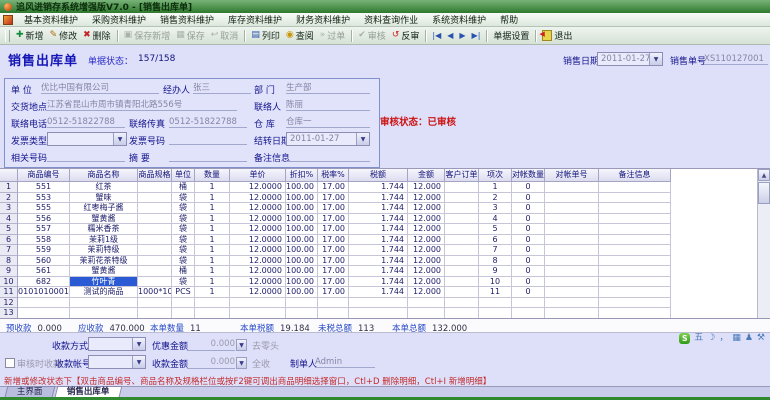 The width and height of the screenshot is (770, 400). What do you see at coordinates (685, 338) in the screenshot?
I see `sogou-icon: S` at bounding box center [685, 338].